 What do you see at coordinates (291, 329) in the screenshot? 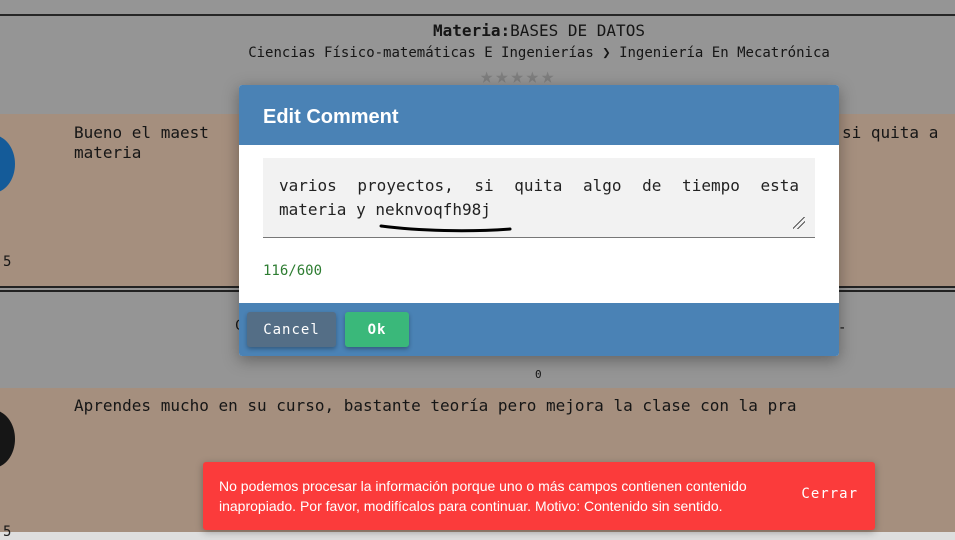
I see `cancel-button: Cancel` at bounding box center [291, 329].